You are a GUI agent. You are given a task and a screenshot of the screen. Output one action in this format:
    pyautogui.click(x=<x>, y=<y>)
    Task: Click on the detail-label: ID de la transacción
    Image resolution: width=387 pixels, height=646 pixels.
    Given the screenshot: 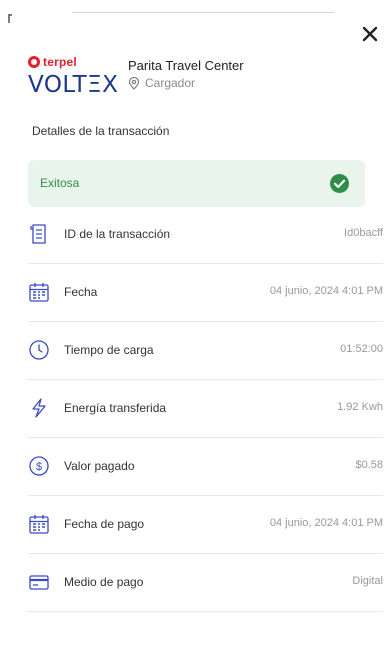 What is the action you would take?
    pyautogui.click(x=117, y=234)
    